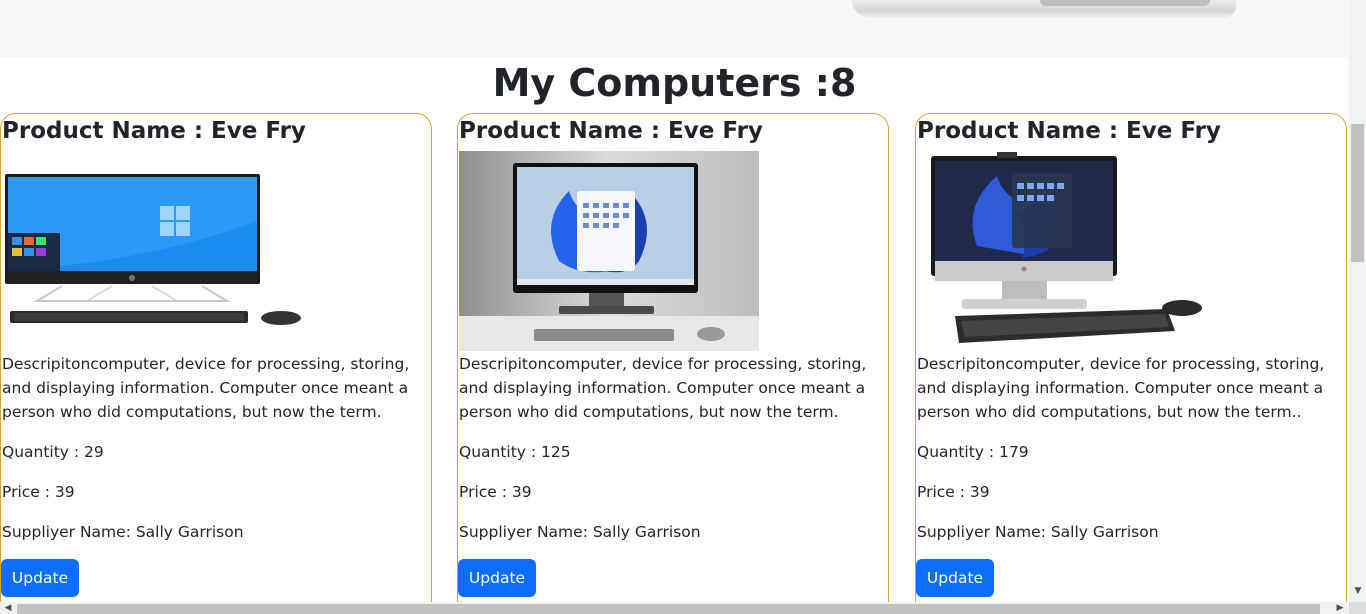 The width and height of the screenshot is (1366, 614). Describe the element at coordinates (1340, 608) in the screenshot. I see `scroll-right-arrow-icon: ▶` at that location.